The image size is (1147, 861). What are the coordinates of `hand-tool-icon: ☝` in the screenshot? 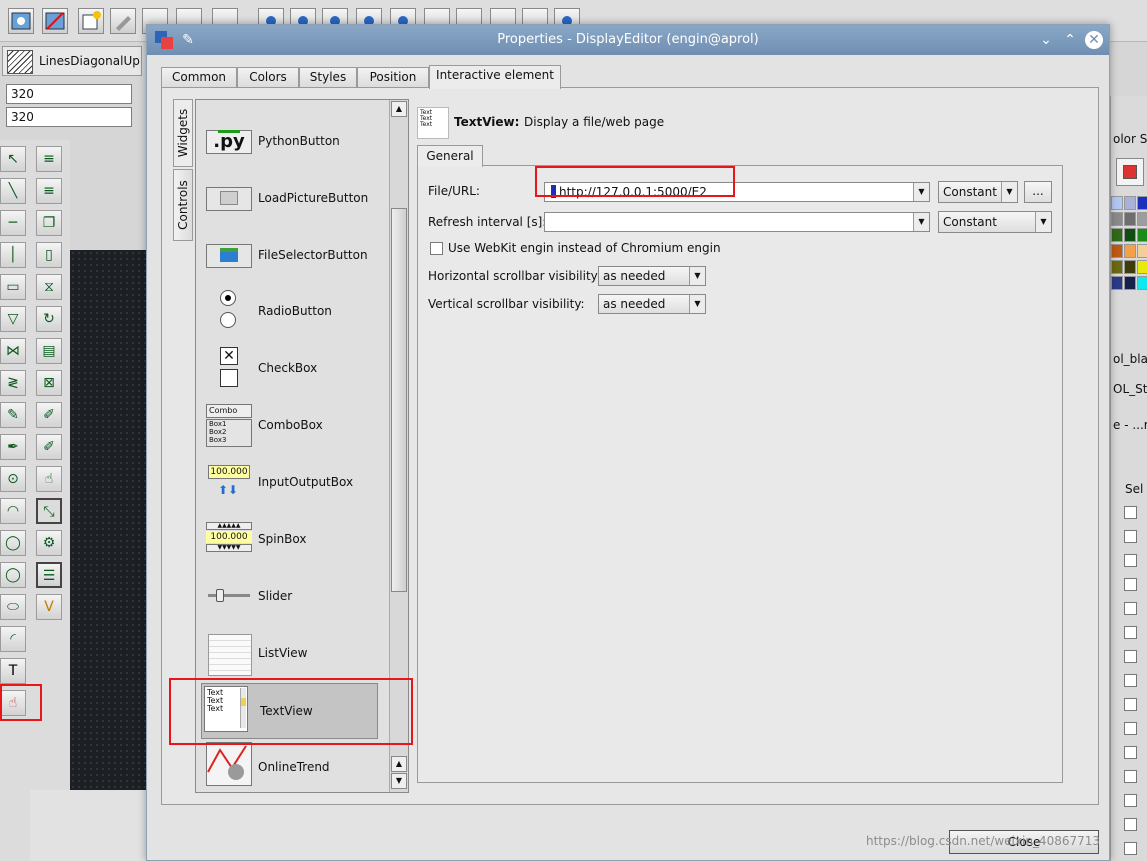 It's located at (49, 479).